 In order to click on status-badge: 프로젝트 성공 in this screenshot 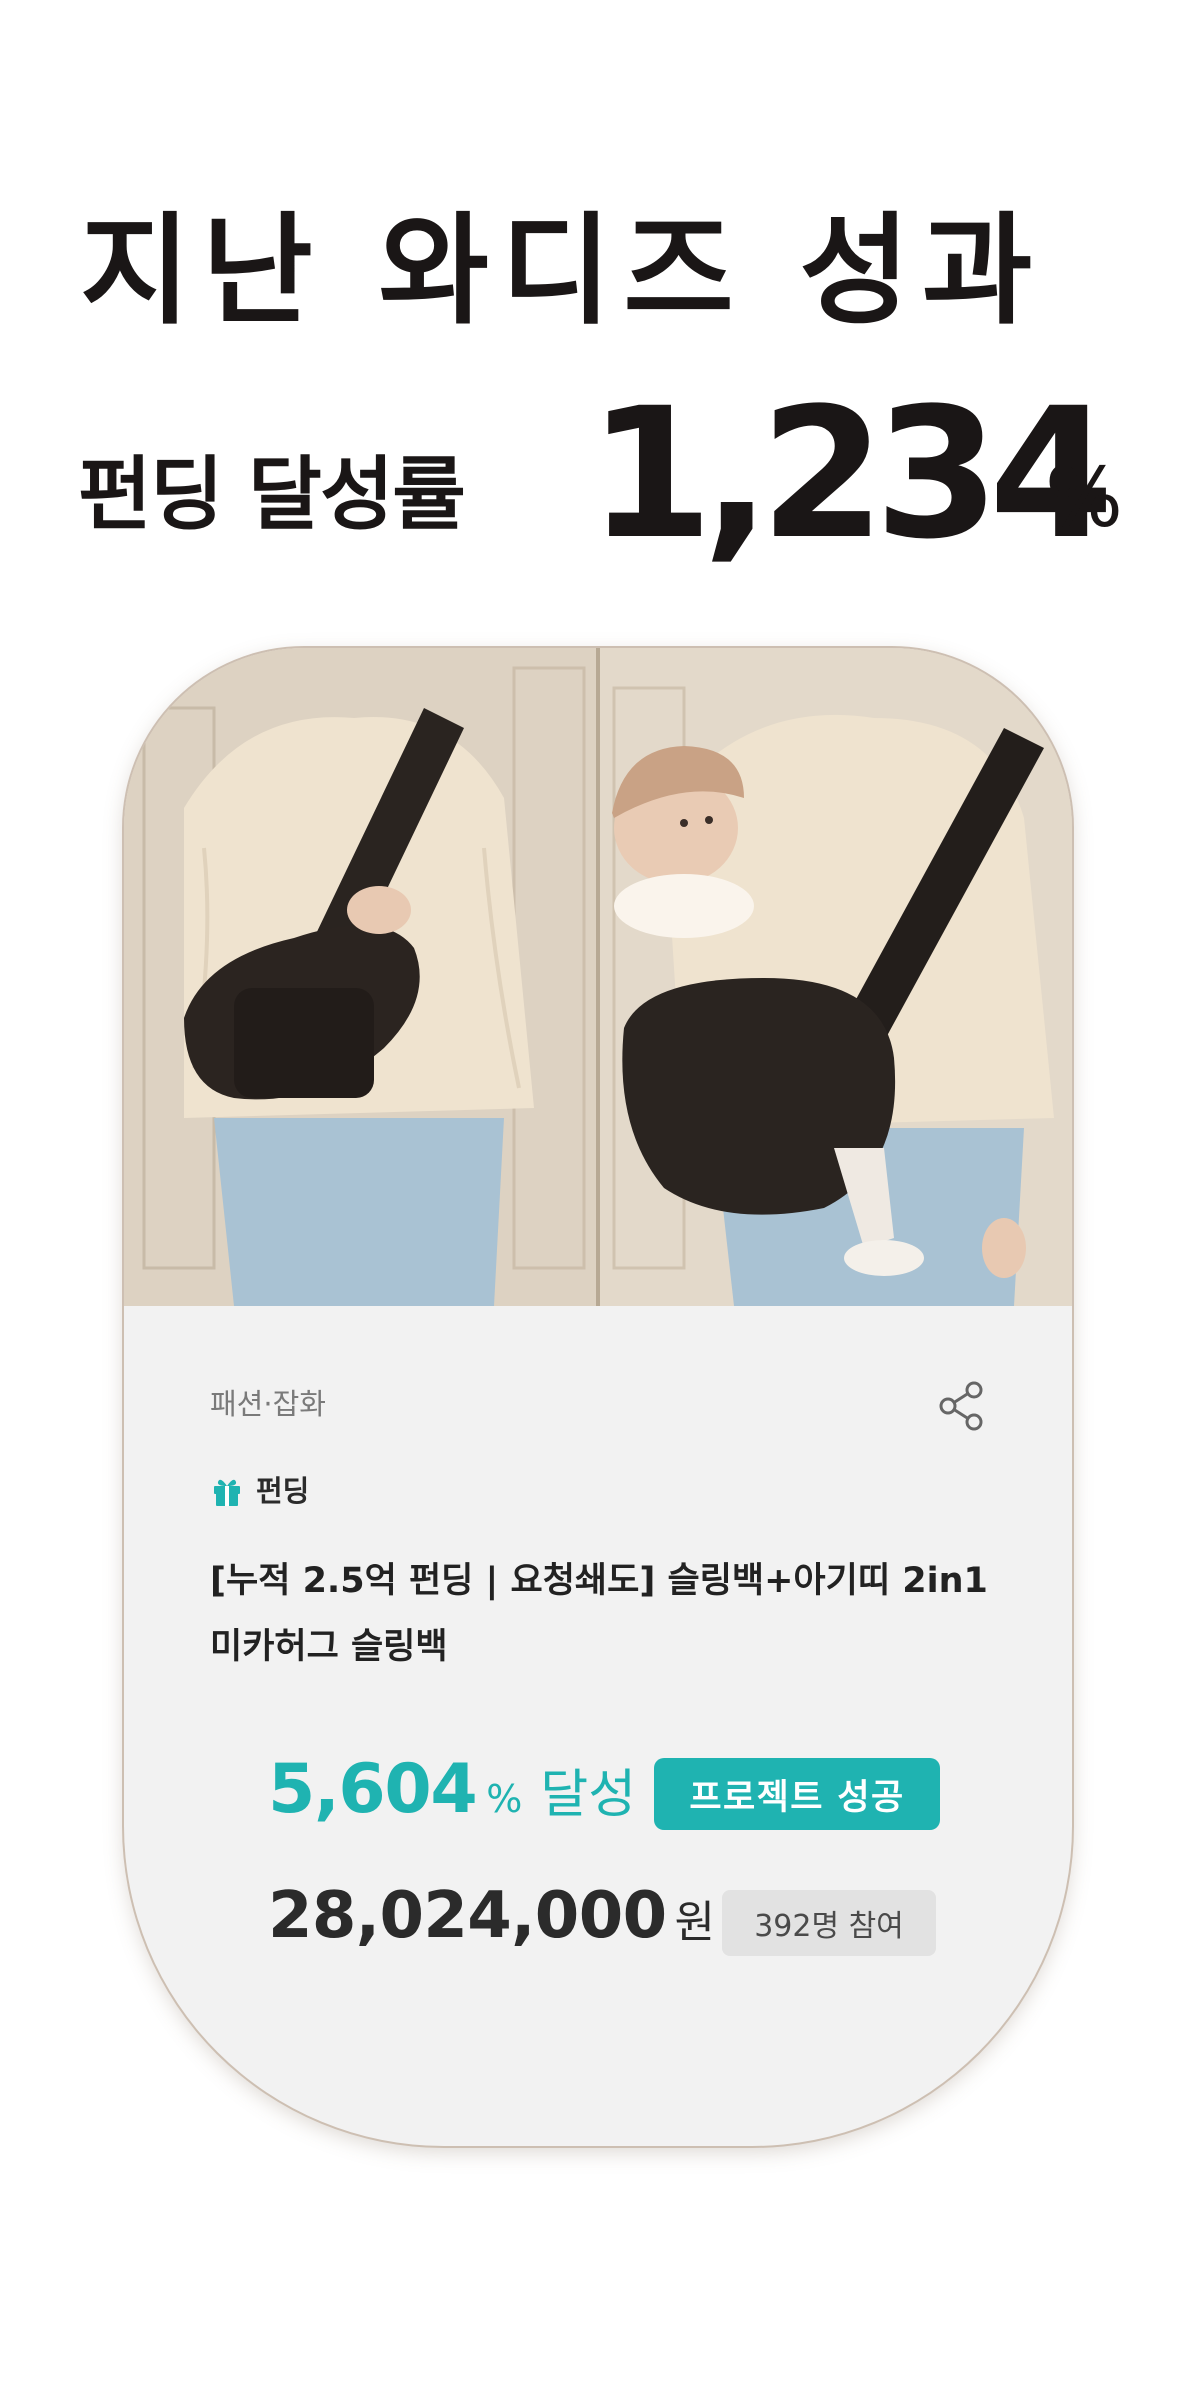, I will do `click(797, 1794)`.